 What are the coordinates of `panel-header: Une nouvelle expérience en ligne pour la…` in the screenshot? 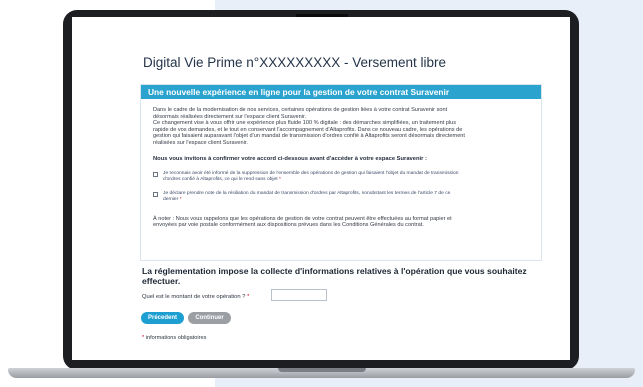 It's located at (341, 92).